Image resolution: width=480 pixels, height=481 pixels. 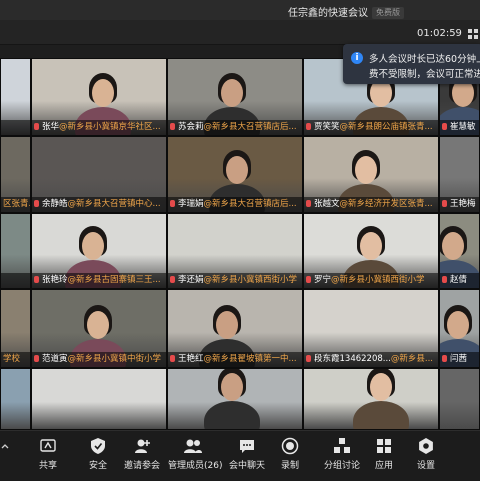 What do you see at coordinates (114, 359) in the screenshot?
I see `participant-organization: @新乡县小冀镇中街小学` at bounding box center [114, 359].